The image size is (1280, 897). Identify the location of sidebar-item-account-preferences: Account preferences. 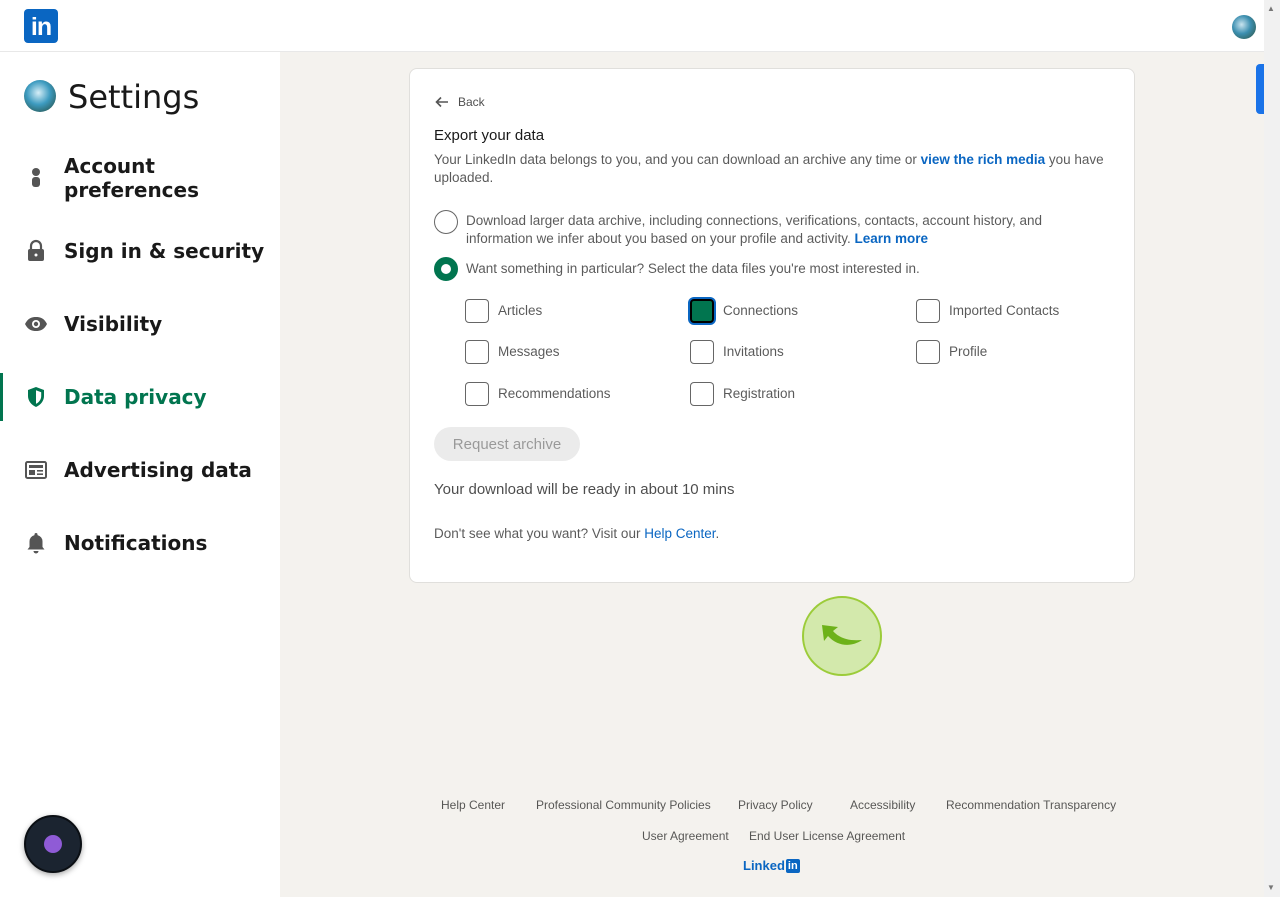
(140, 178).